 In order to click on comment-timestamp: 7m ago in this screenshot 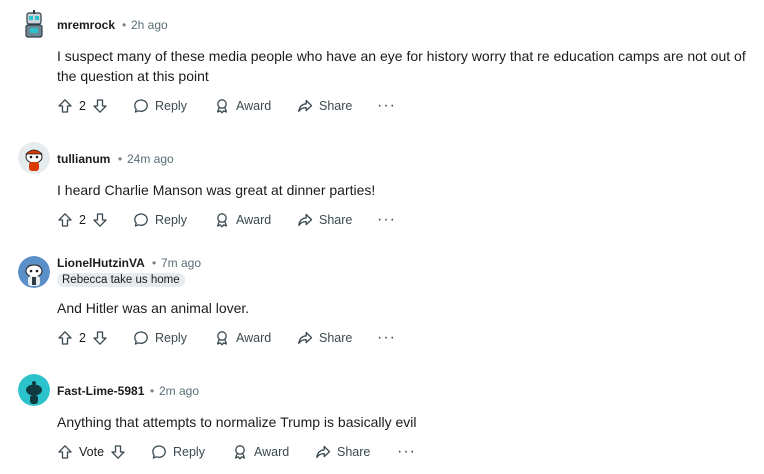, I will do `click(181, 263)`.